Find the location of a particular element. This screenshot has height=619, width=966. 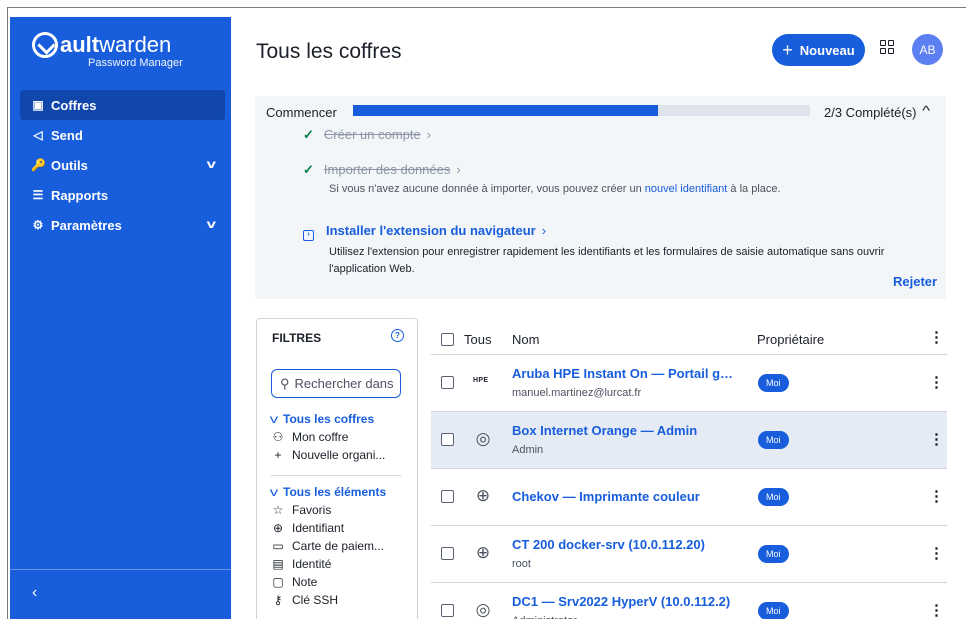

sidebar-item-label: Coffres is located at coordinates (74, 105).